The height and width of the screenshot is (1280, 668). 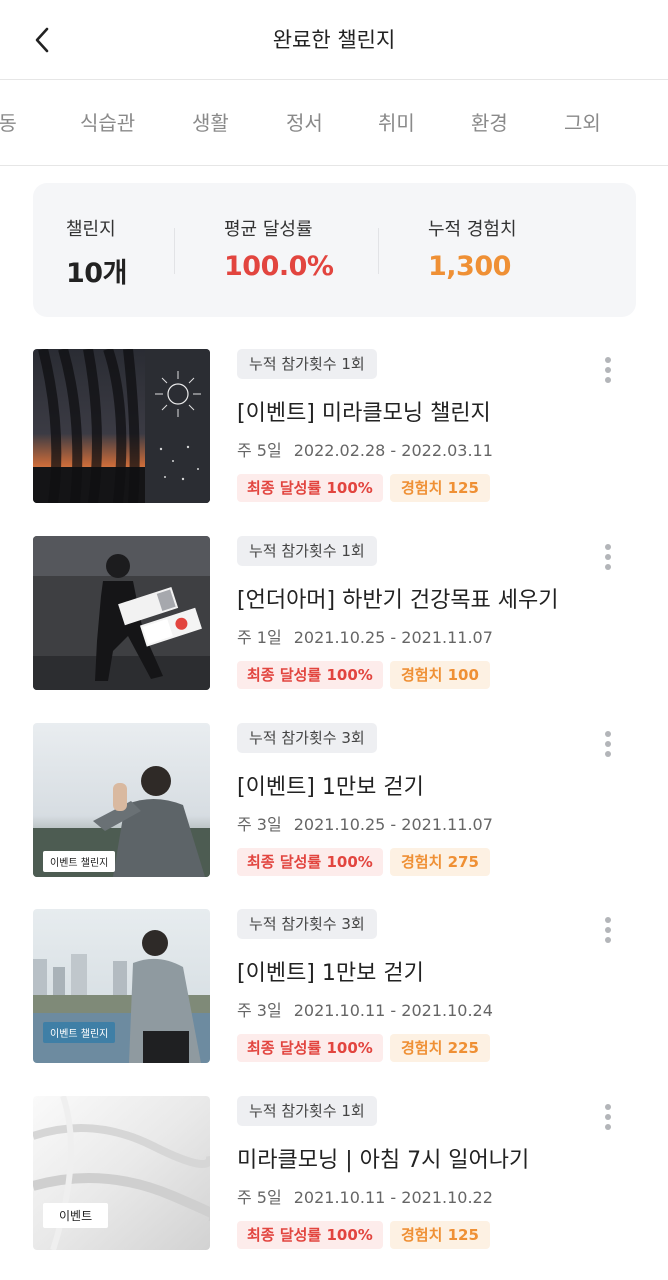 What do you see at coordinates (364, 413) in the screenshot?
I see `challenge-title: [이벤트] 미라클모닝 챌린지` at bounding box center [364, 413].